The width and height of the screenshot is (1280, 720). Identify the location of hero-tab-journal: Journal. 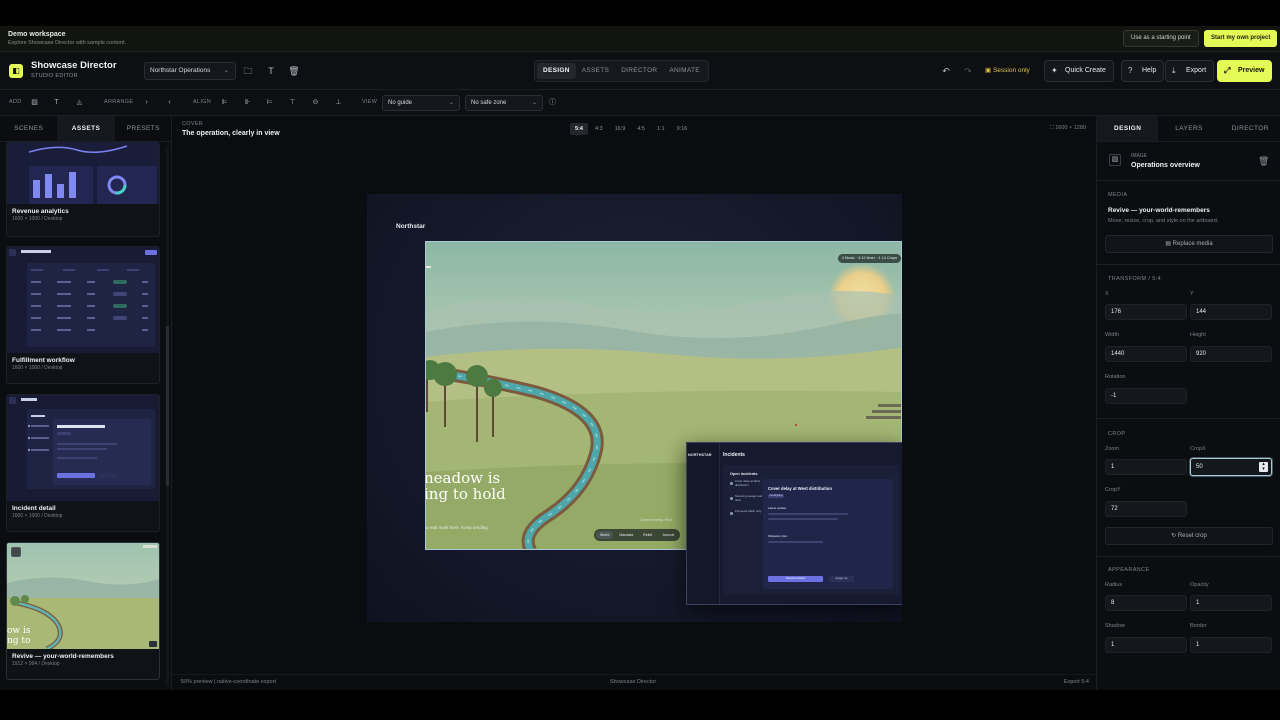
(668, 535).